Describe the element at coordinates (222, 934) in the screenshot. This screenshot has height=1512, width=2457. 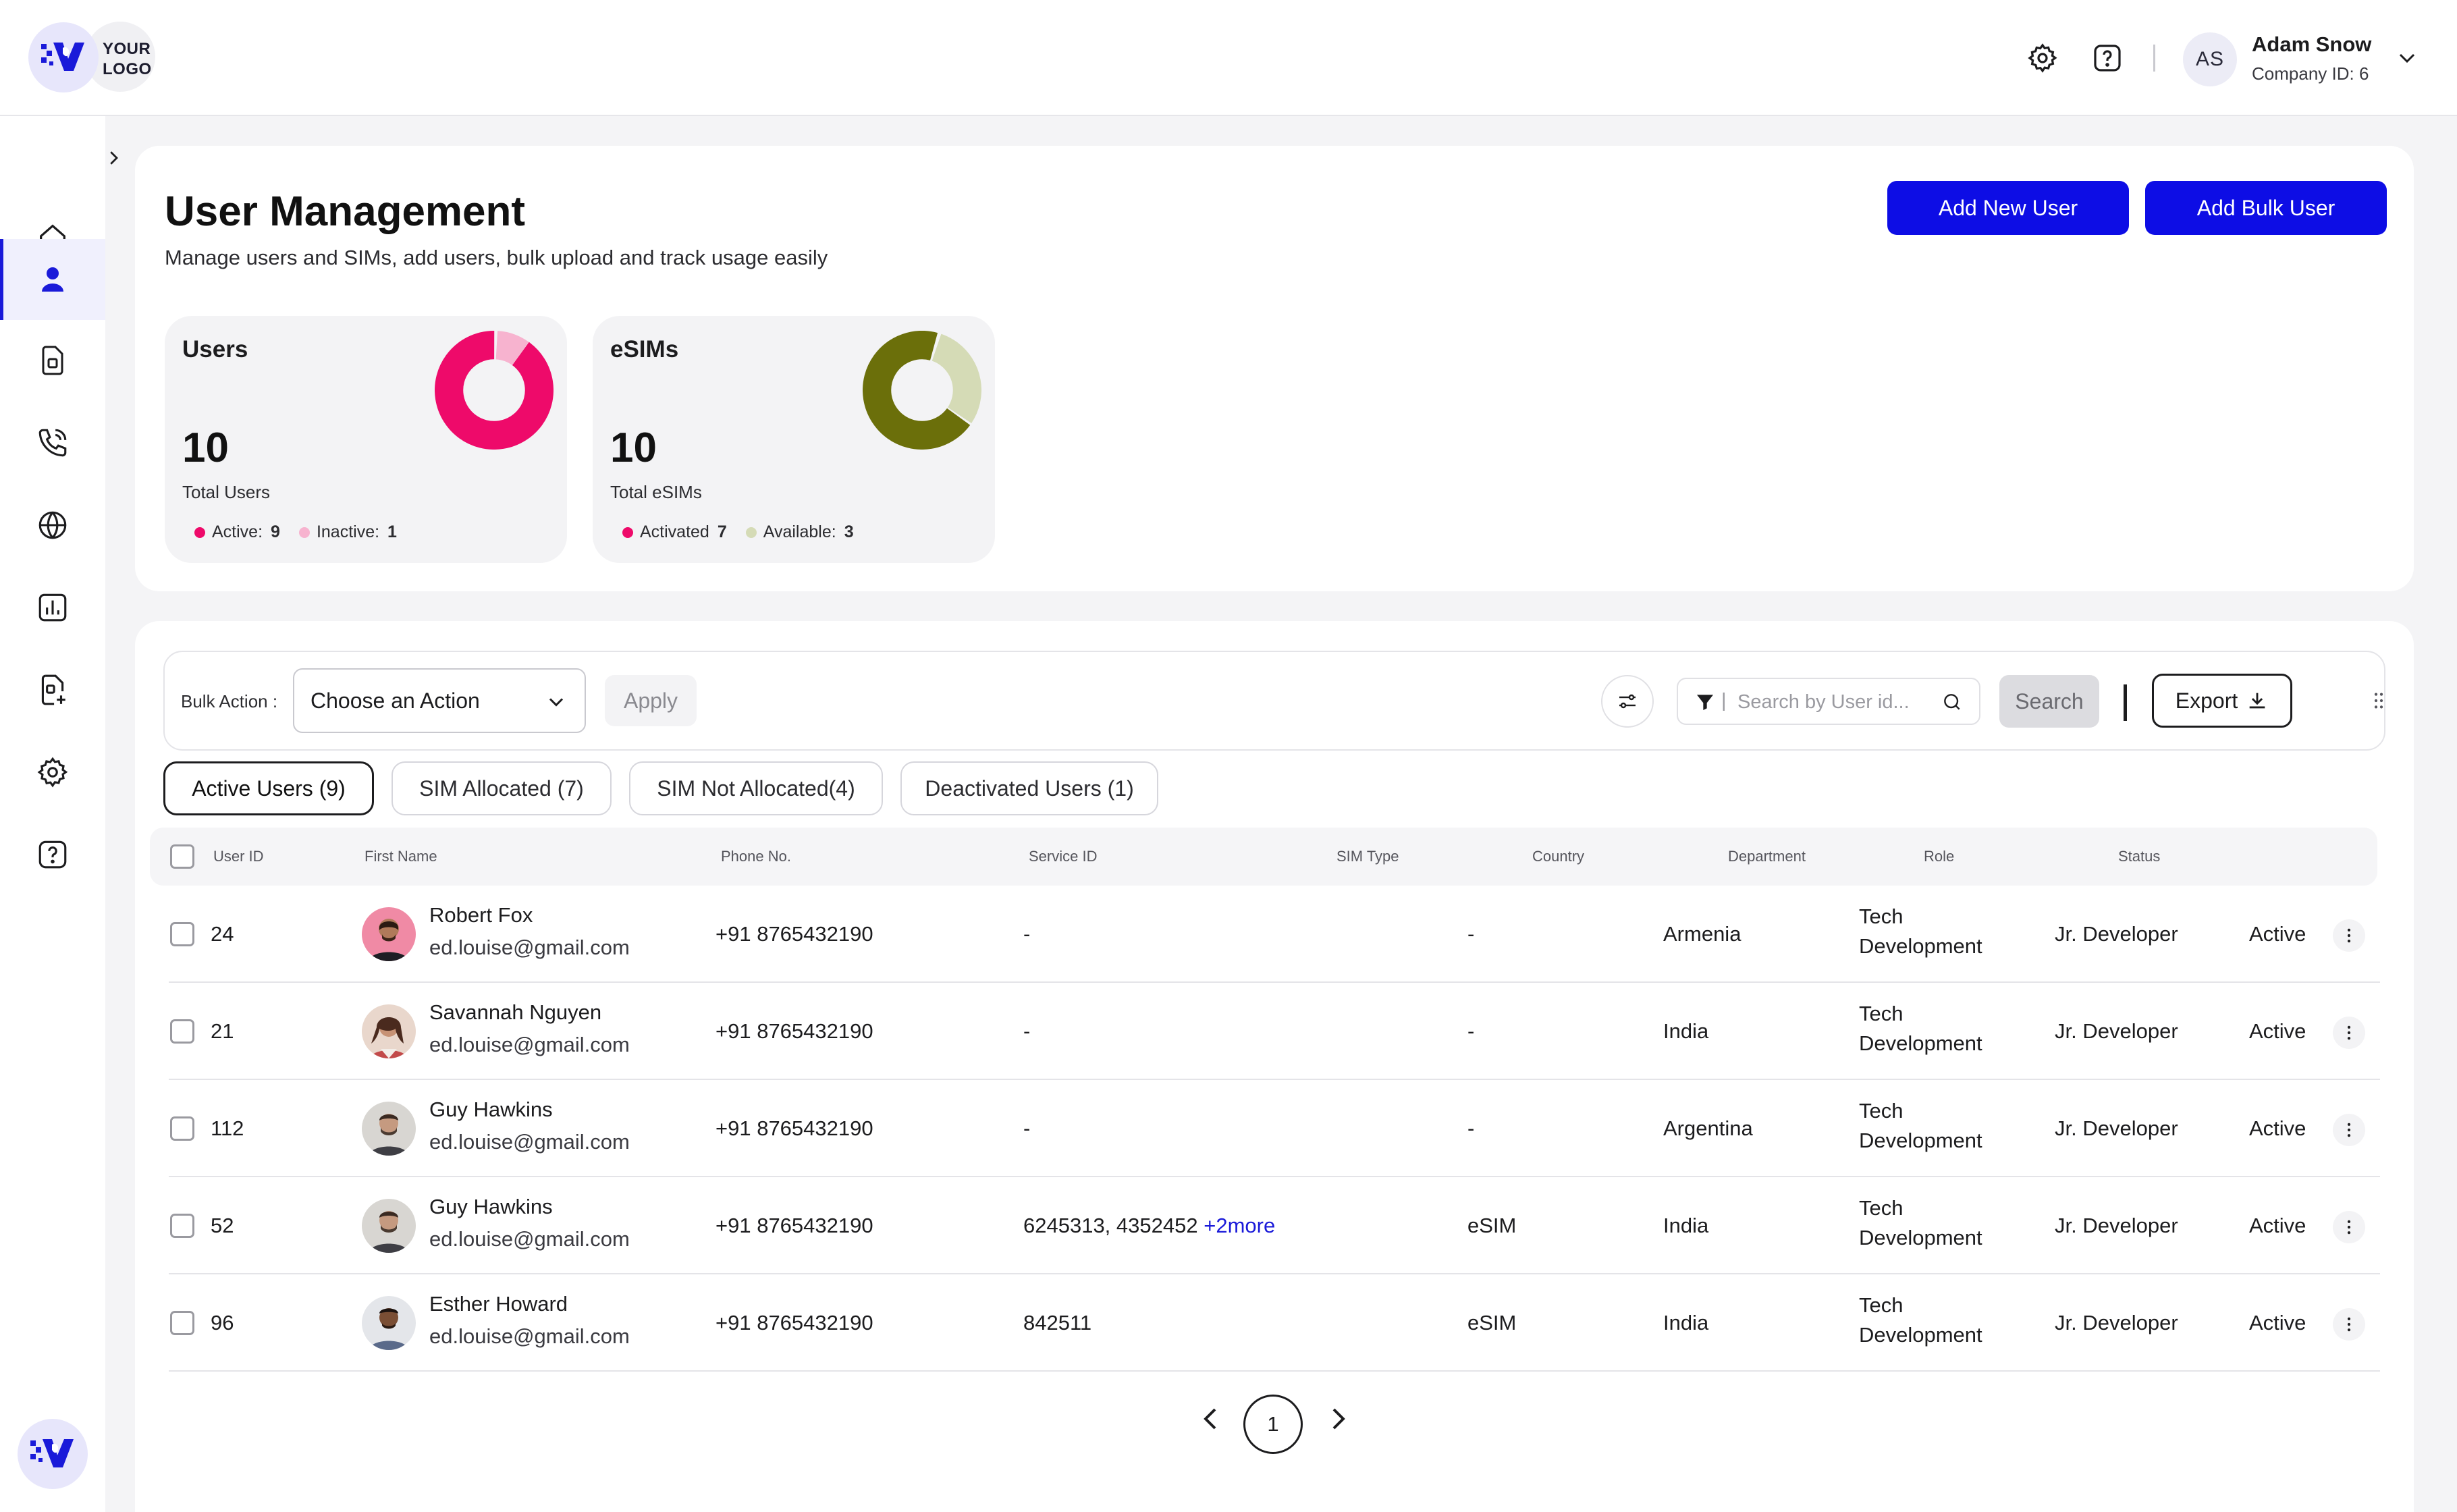
I see `user-id: 24` at that location.